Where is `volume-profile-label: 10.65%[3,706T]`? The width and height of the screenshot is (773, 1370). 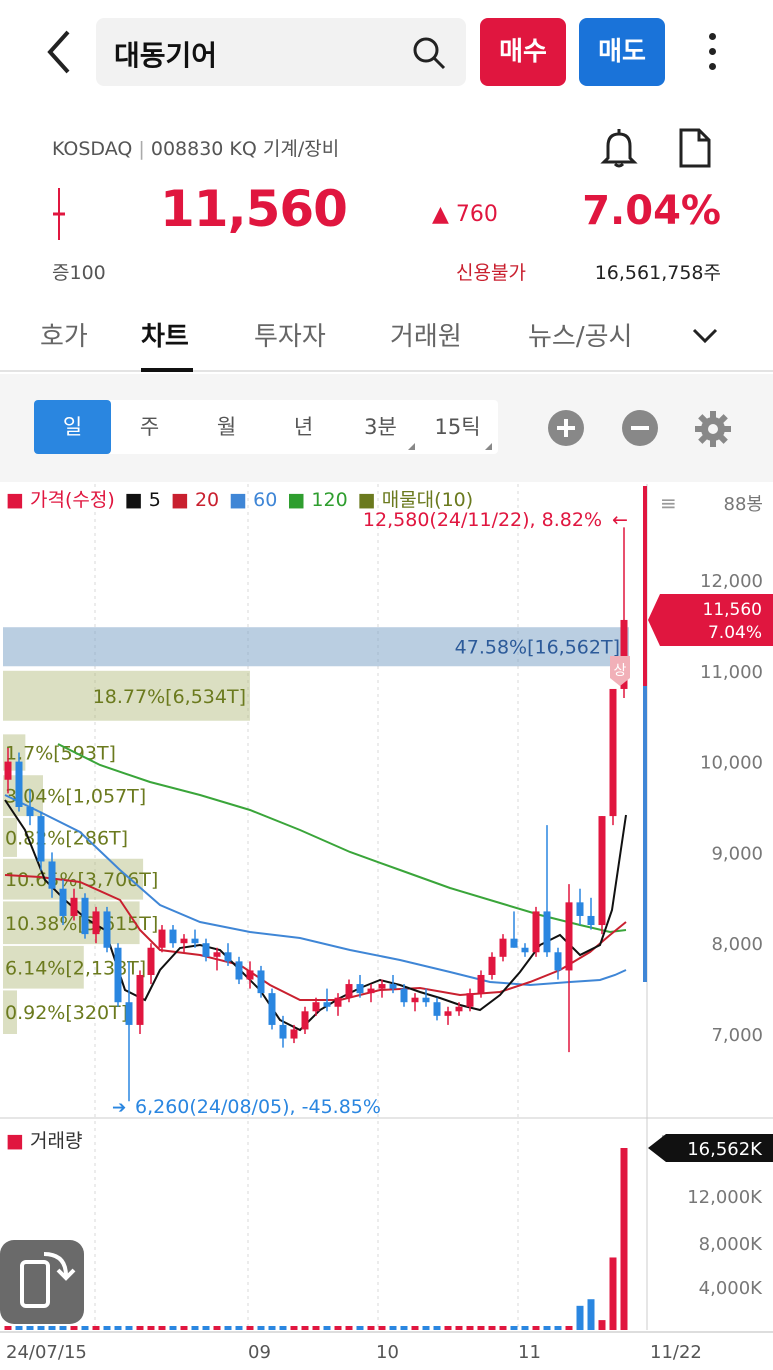 volume-profile-label: 10.65%[3,706T] is located at coordinates (81, 880).